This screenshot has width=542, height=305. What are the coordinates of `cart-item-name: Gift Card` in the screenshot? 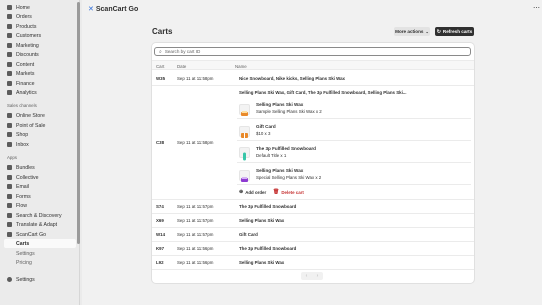 It's located at (266, 126).